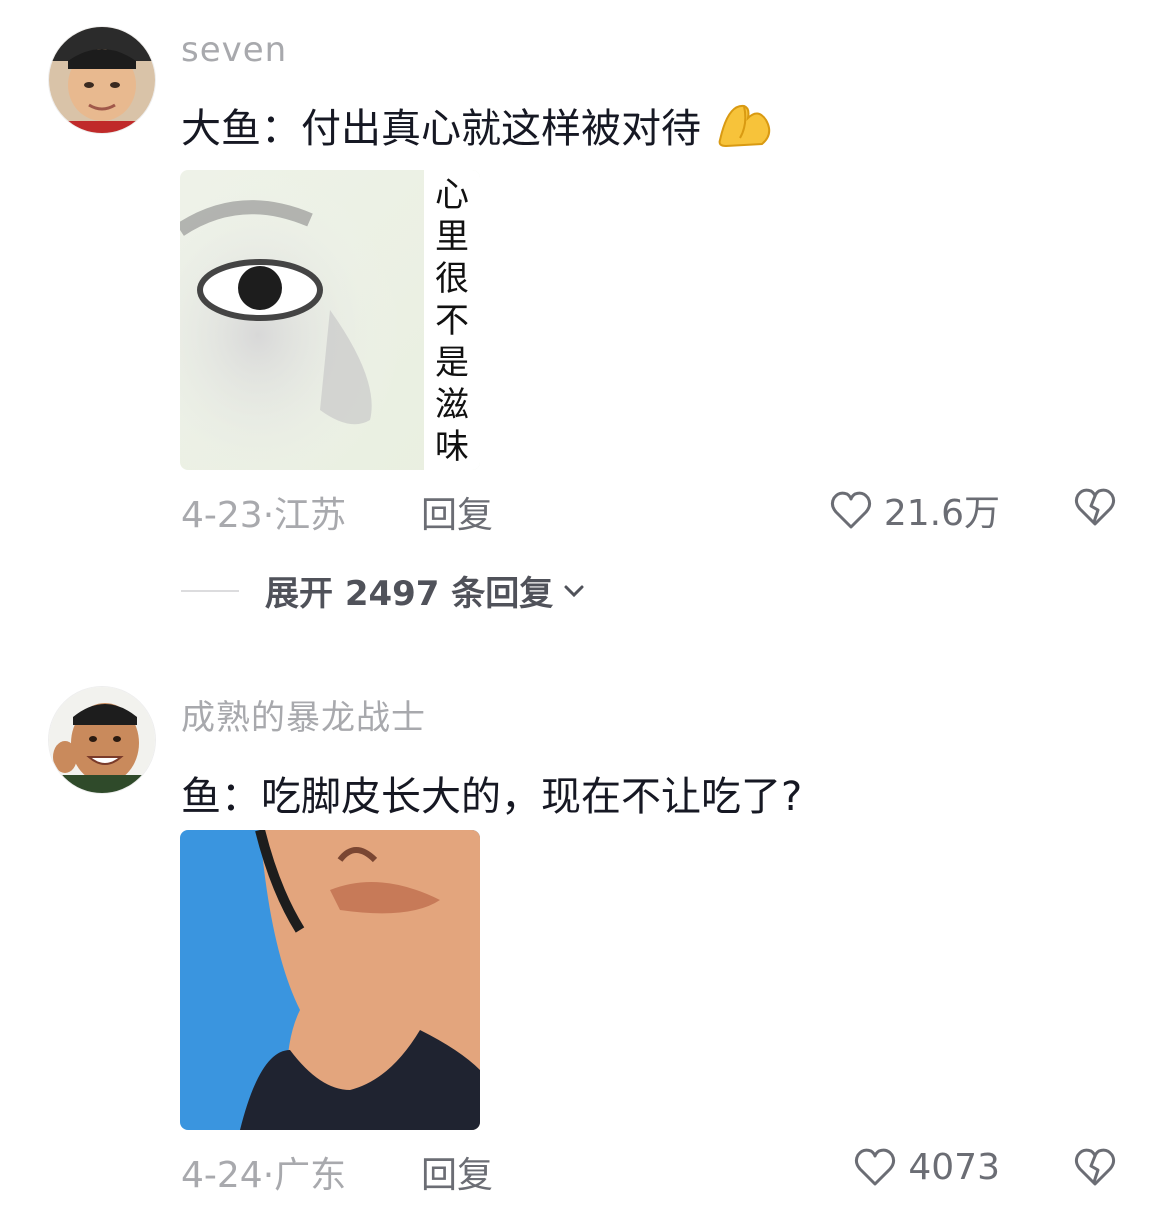 The height and width of the screenshot is (1216, 1170). I want to click on comment-date: 4-23, so click(222, 515).